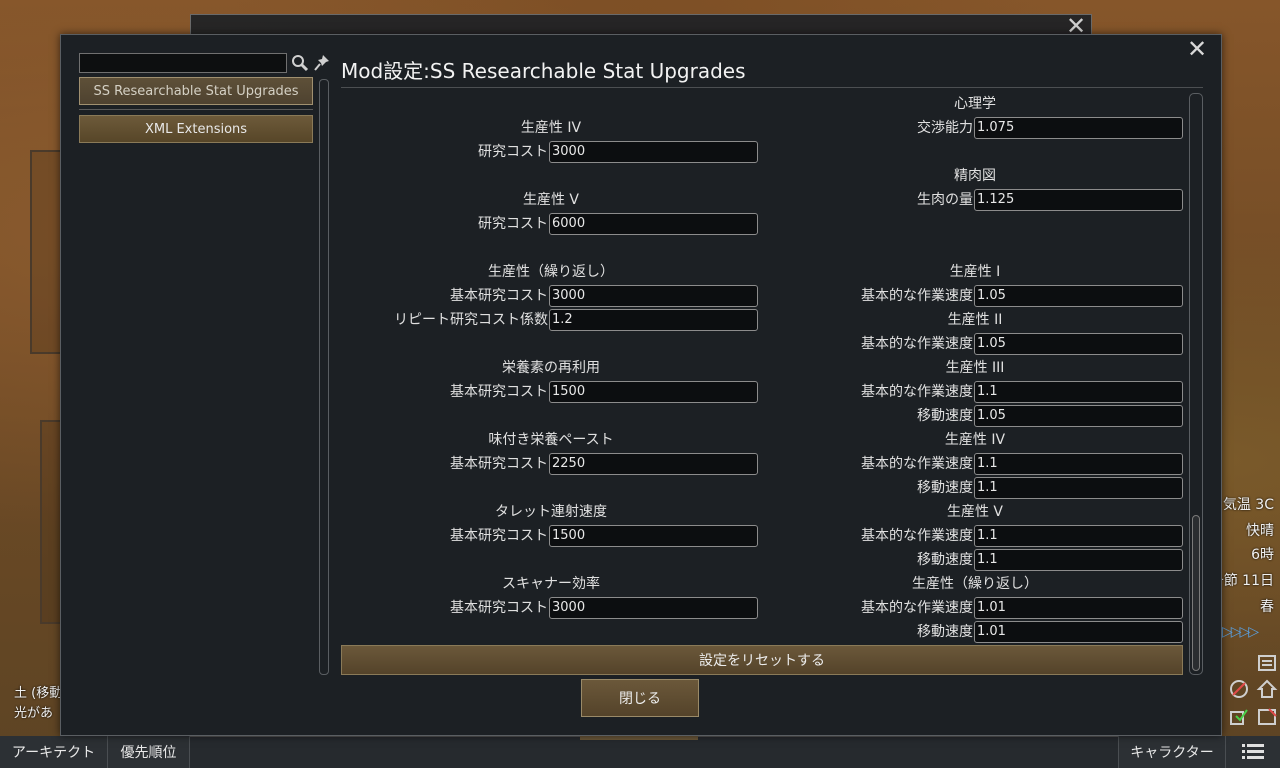  I want to click on research-cost-input: 6000, so click(653, 224).